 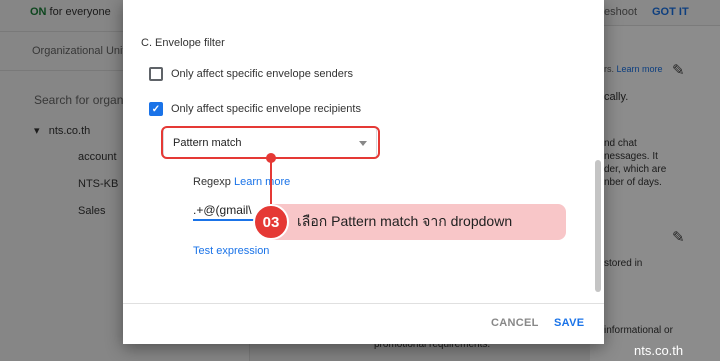 I want to click on cancel-button: CANCEL, so click(x=515, y=323).